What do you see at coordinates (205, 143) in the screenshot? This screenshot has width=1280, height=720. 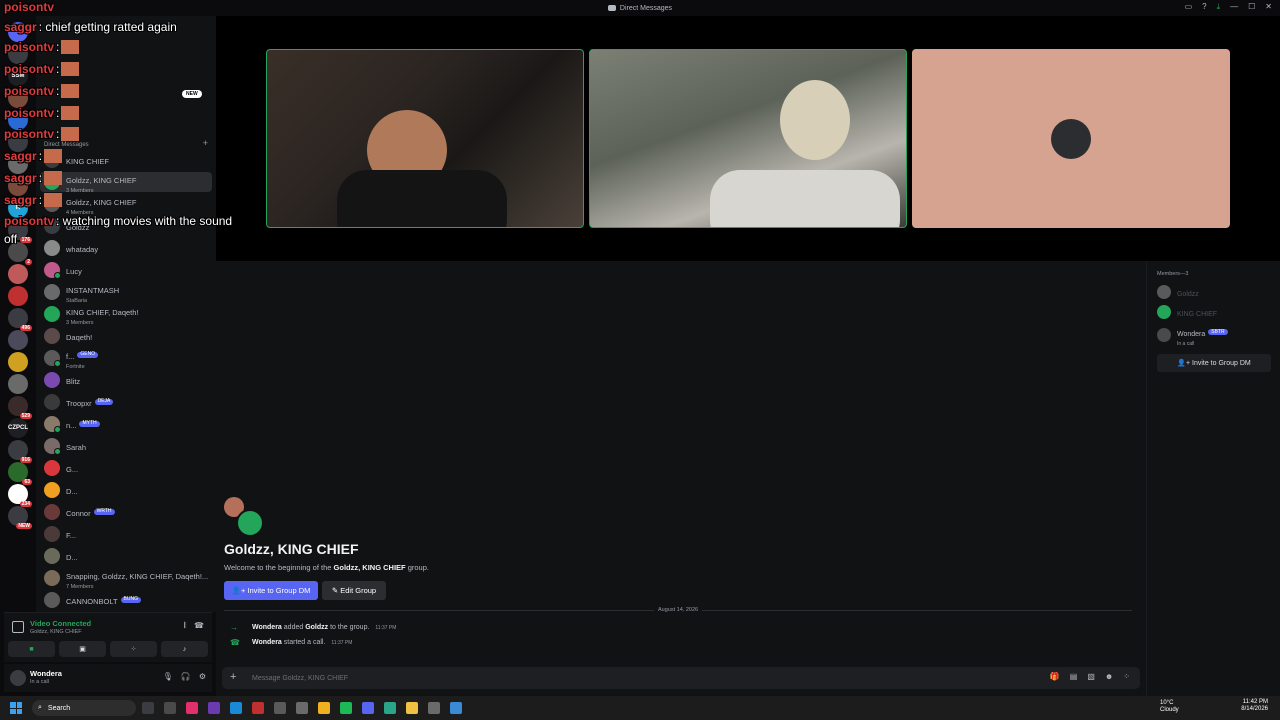 I see `create-dm-icon: +` at bounding box center [205, 143].